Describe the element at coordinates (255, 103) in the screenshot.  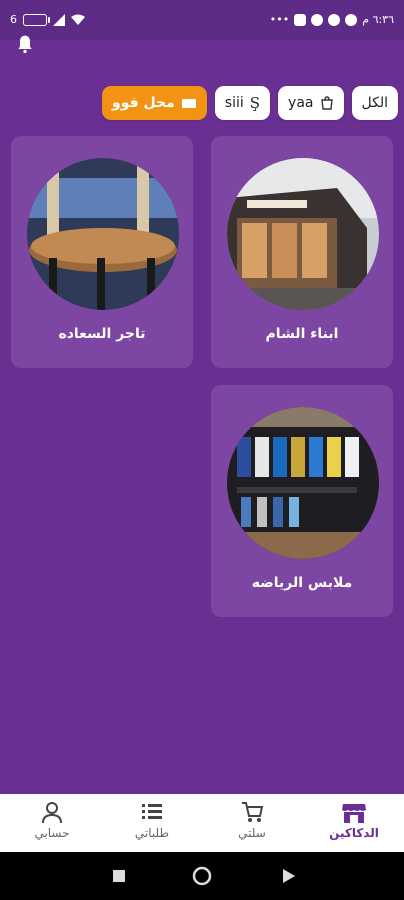
I see `s-logo-icon: Ş` at that location.